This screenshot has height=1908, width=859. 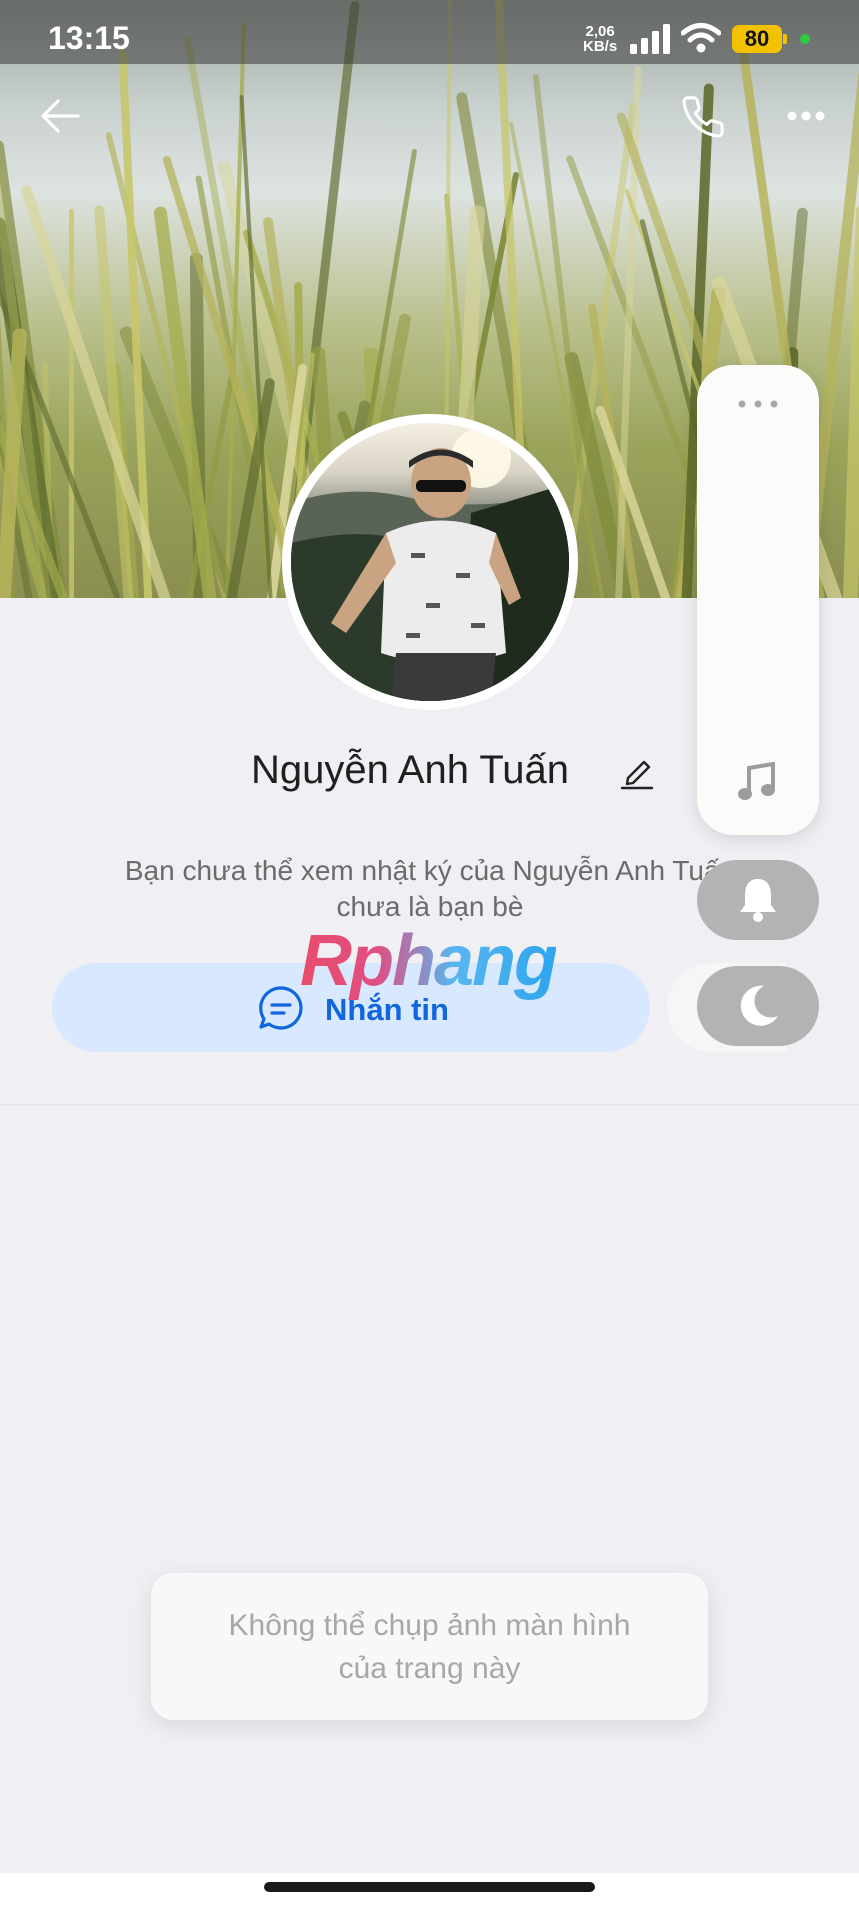 What do you see at coordinates (650, 39) in the screenshot?
I see `signal-icon` at bounding box center [650, 39].